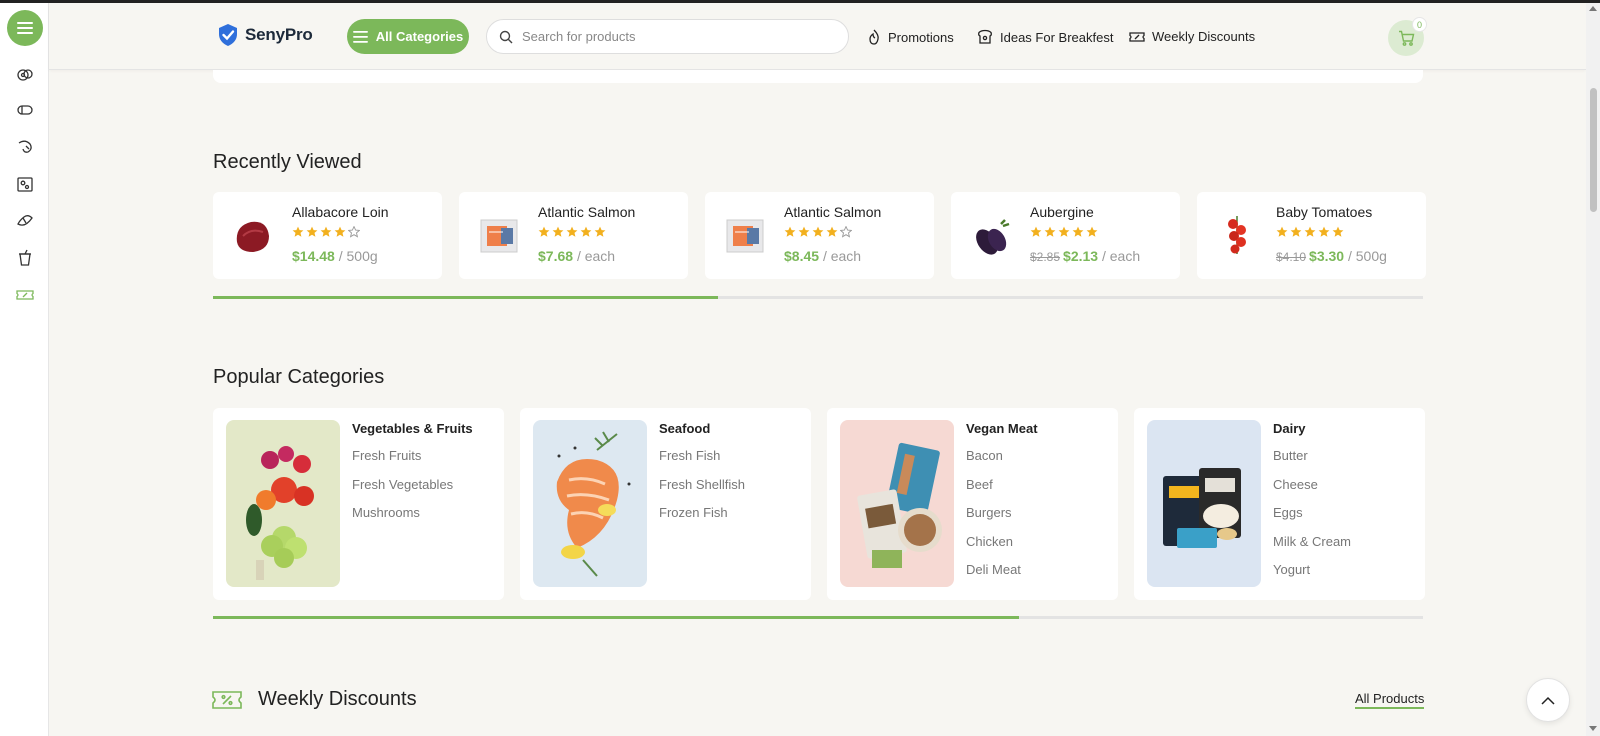 The image size is (1600, 736). Describe the element at coordinates (1390, 700) in the screenshot. I see `all-products-link: All Products` at that location.